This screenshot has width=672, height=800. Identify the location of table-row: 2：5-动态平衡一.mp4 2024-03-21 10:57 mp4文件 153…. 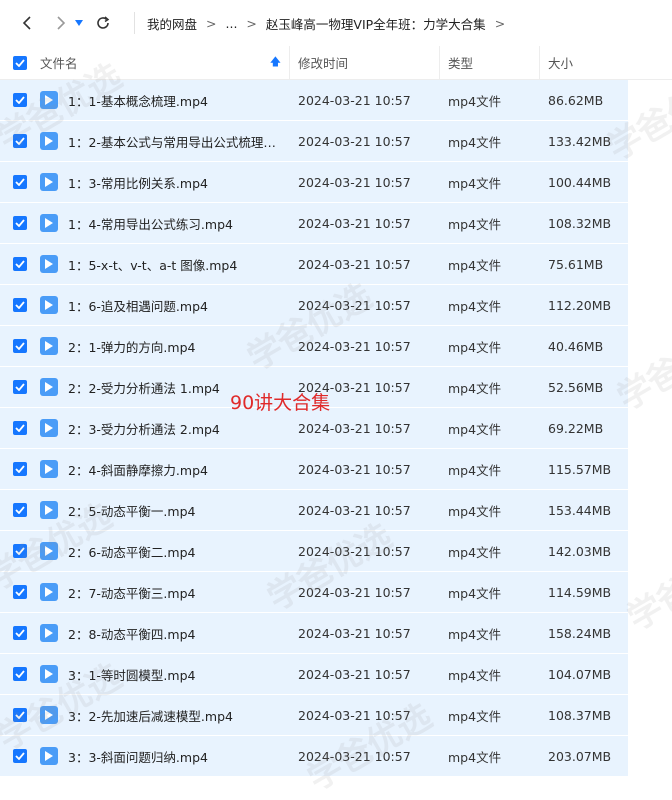
(314, 510).